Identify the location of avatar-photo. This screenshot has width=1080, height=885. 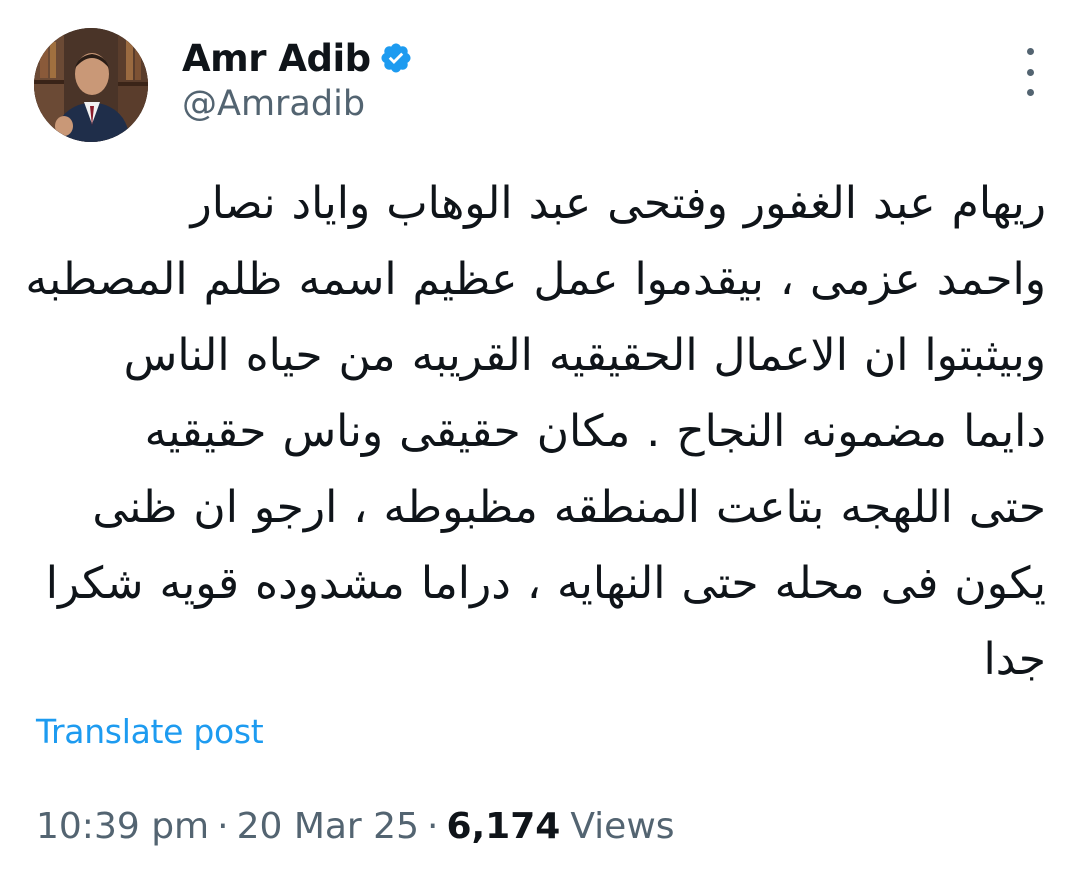
(91, 85).